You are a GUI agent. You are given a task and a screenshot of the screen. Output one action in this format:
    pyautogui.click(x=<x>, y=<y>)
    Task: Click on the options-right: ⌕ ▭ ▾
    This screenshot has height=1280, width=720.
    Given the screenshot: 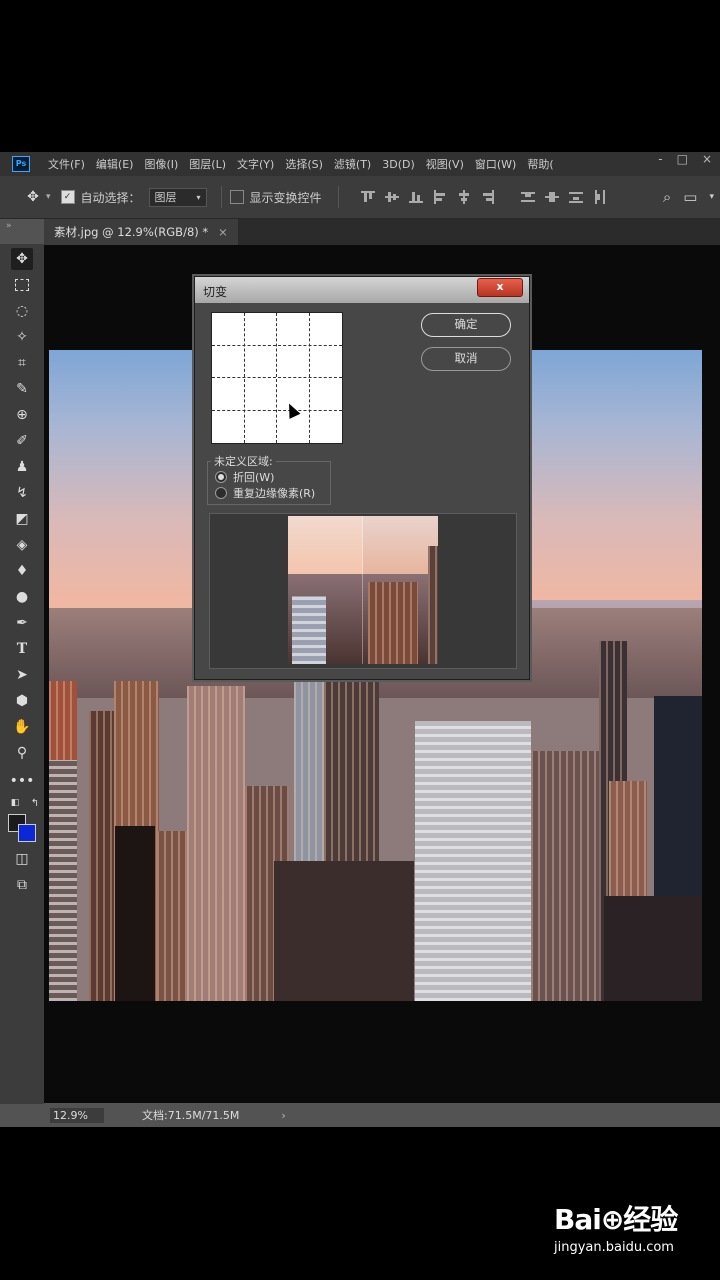 What is the action you would take?
    pyautogui.click(x=688, y=197)
    